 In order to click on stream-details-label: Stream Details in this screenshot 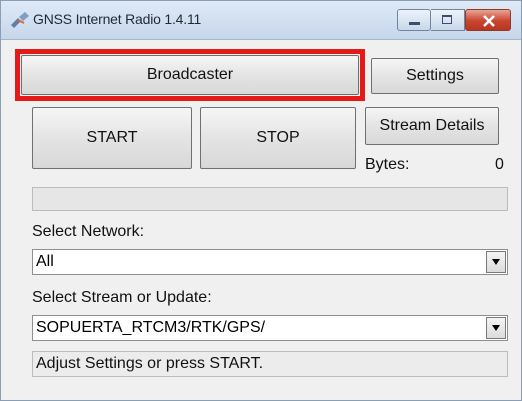, I will do `click(432, 125)`.